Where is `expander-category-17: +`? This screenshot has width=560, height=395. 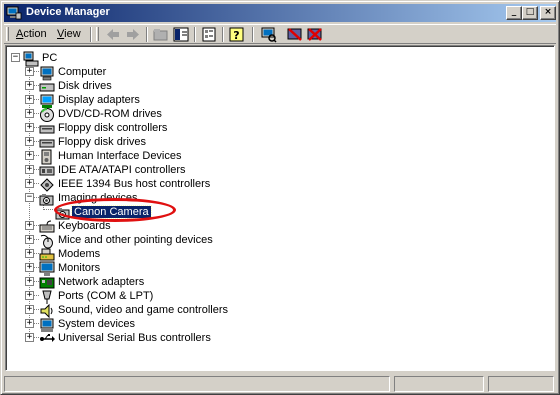 expander-category-17: + is located at coordinates (29, 323).